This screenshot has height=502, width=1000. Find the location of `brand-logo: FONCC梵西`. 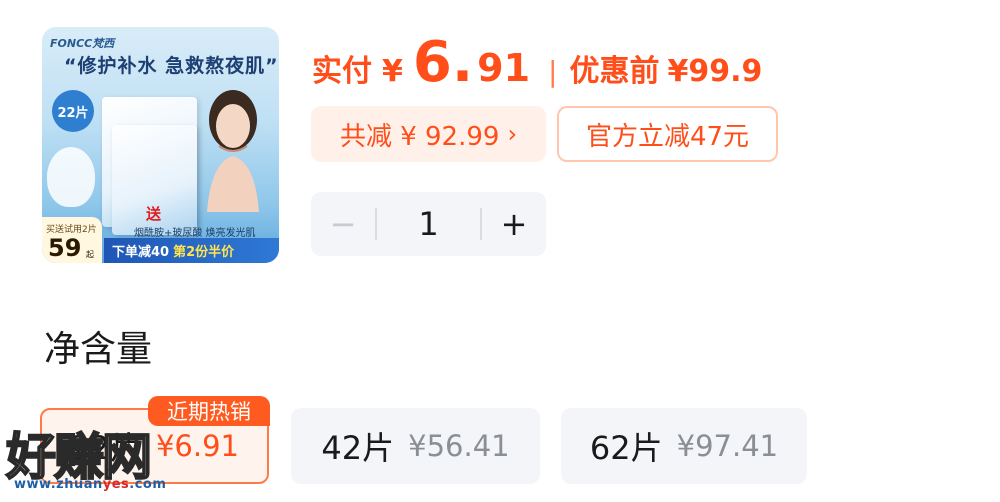

brand-logo: FONCC梵西 is located at coordinates (82, 43).